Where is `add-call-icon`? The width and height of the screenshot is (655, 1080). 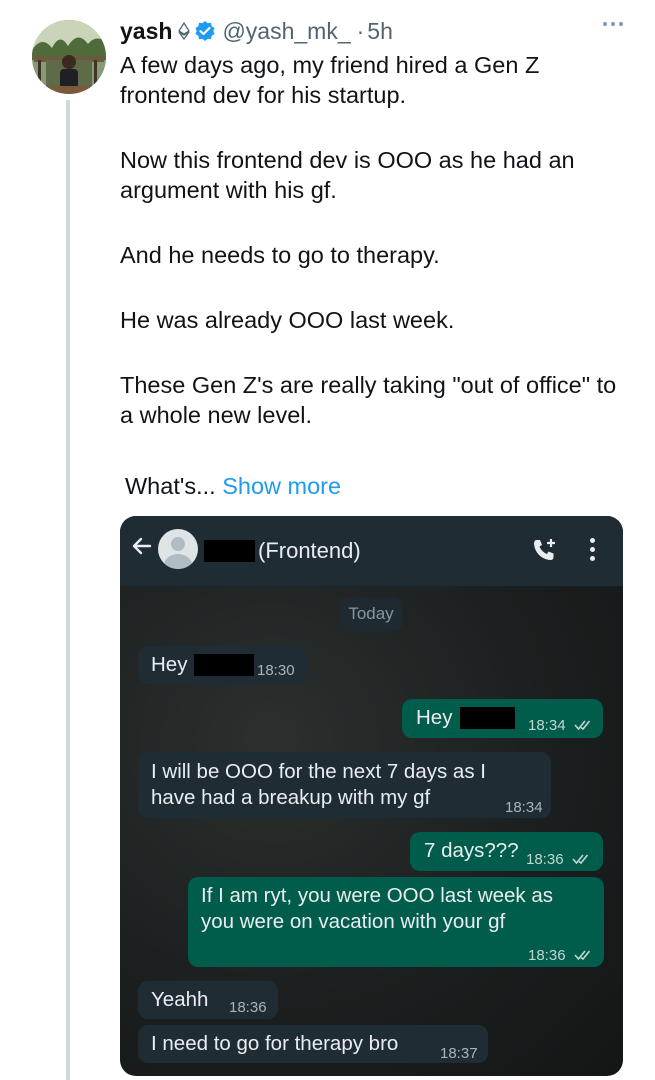 add-call-icon is located at coordinates (544, 552).